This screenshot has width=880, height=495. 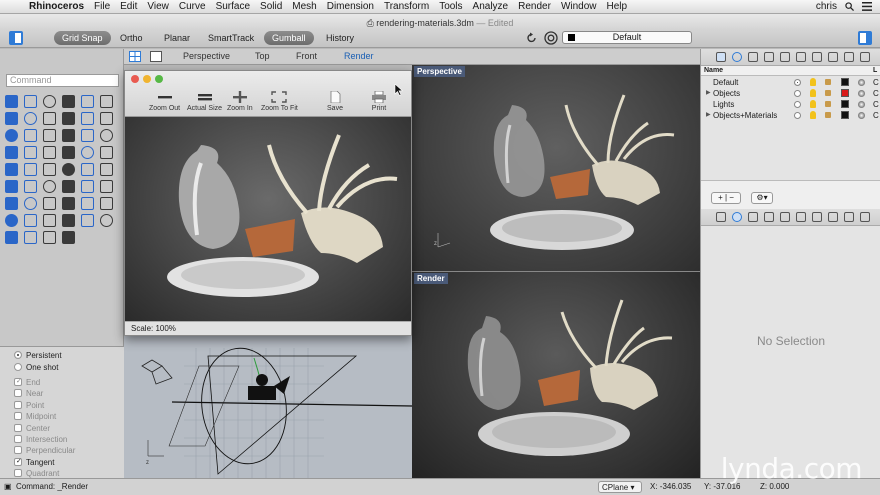 What do you see at coordinates (29, 405) in the screenshot?
I see `osnap-point: Point` at bounding box center [29, 405].